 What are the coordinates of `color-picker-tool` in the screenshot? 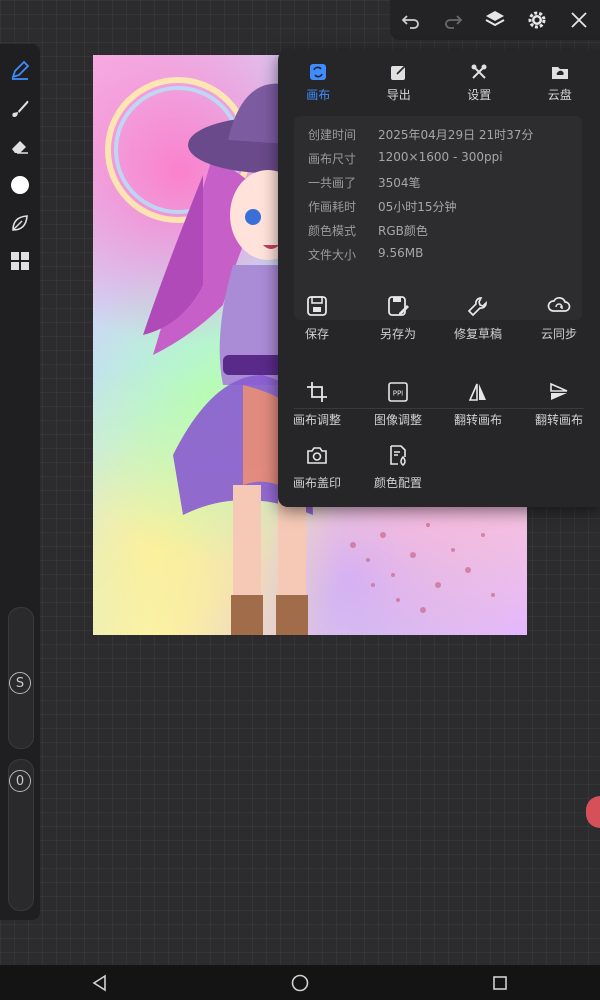 It's located at (20, 185).